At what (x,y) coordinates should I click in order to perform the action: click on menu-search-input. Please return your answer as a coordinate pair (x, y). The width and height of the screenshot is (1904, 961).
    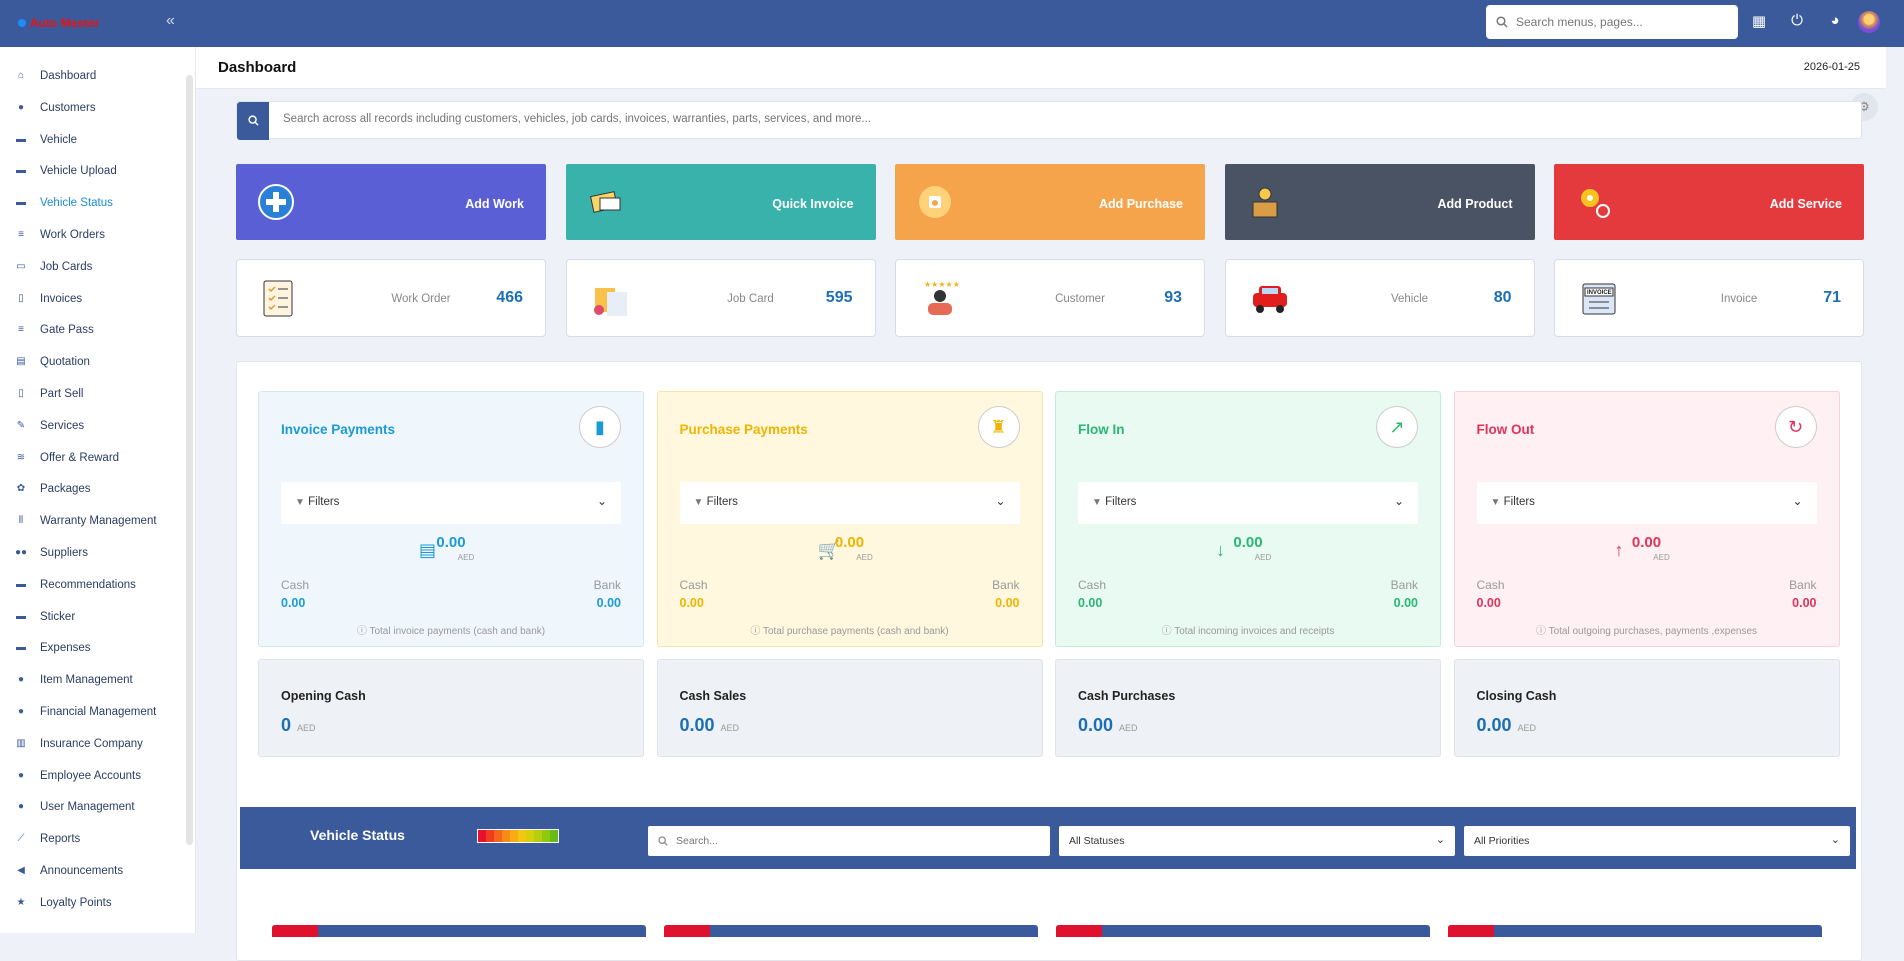
    Looking at the image, I should click on (1616, 22).